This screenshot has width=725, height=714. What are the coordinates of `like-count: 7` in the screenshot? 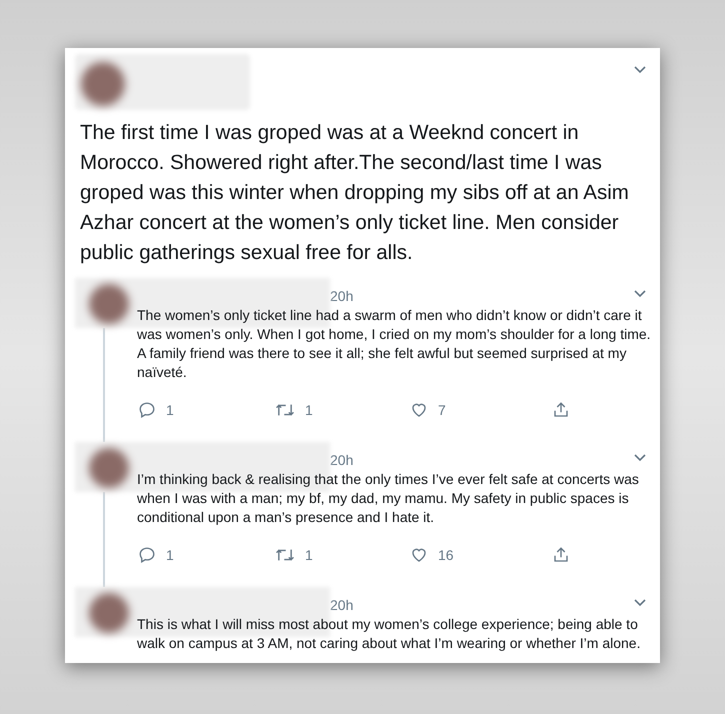 It's located at (442, 410).